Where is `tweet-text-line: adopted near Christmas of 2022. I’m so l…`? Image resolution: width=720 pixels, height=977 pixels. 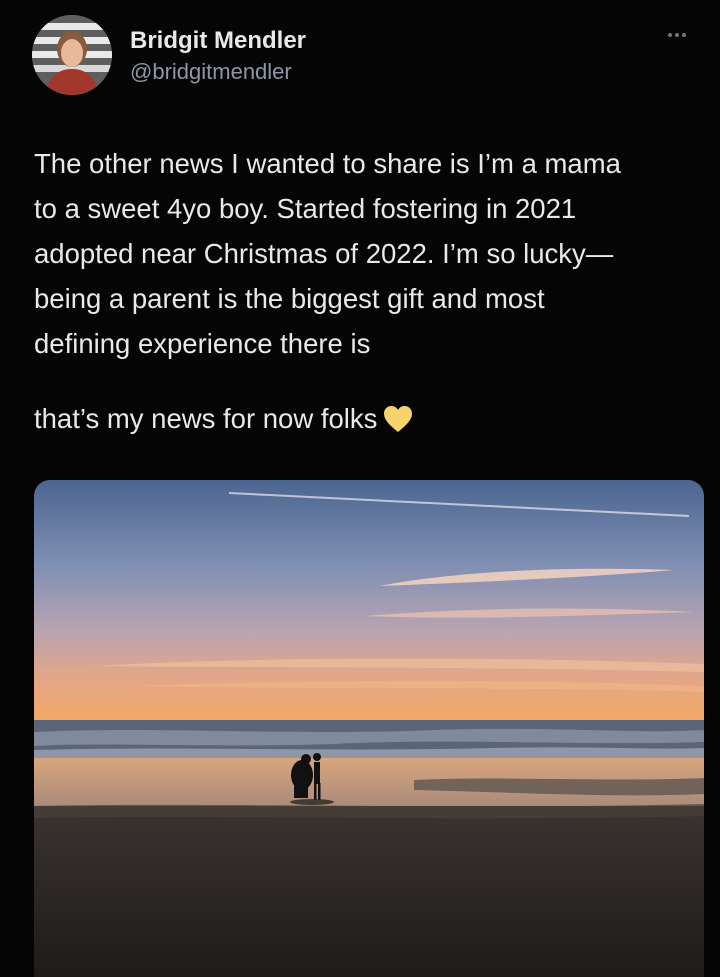
tweet-text-line: adopted near Christmas of 2022. I’m so l… is located at coordinates (324, 253).